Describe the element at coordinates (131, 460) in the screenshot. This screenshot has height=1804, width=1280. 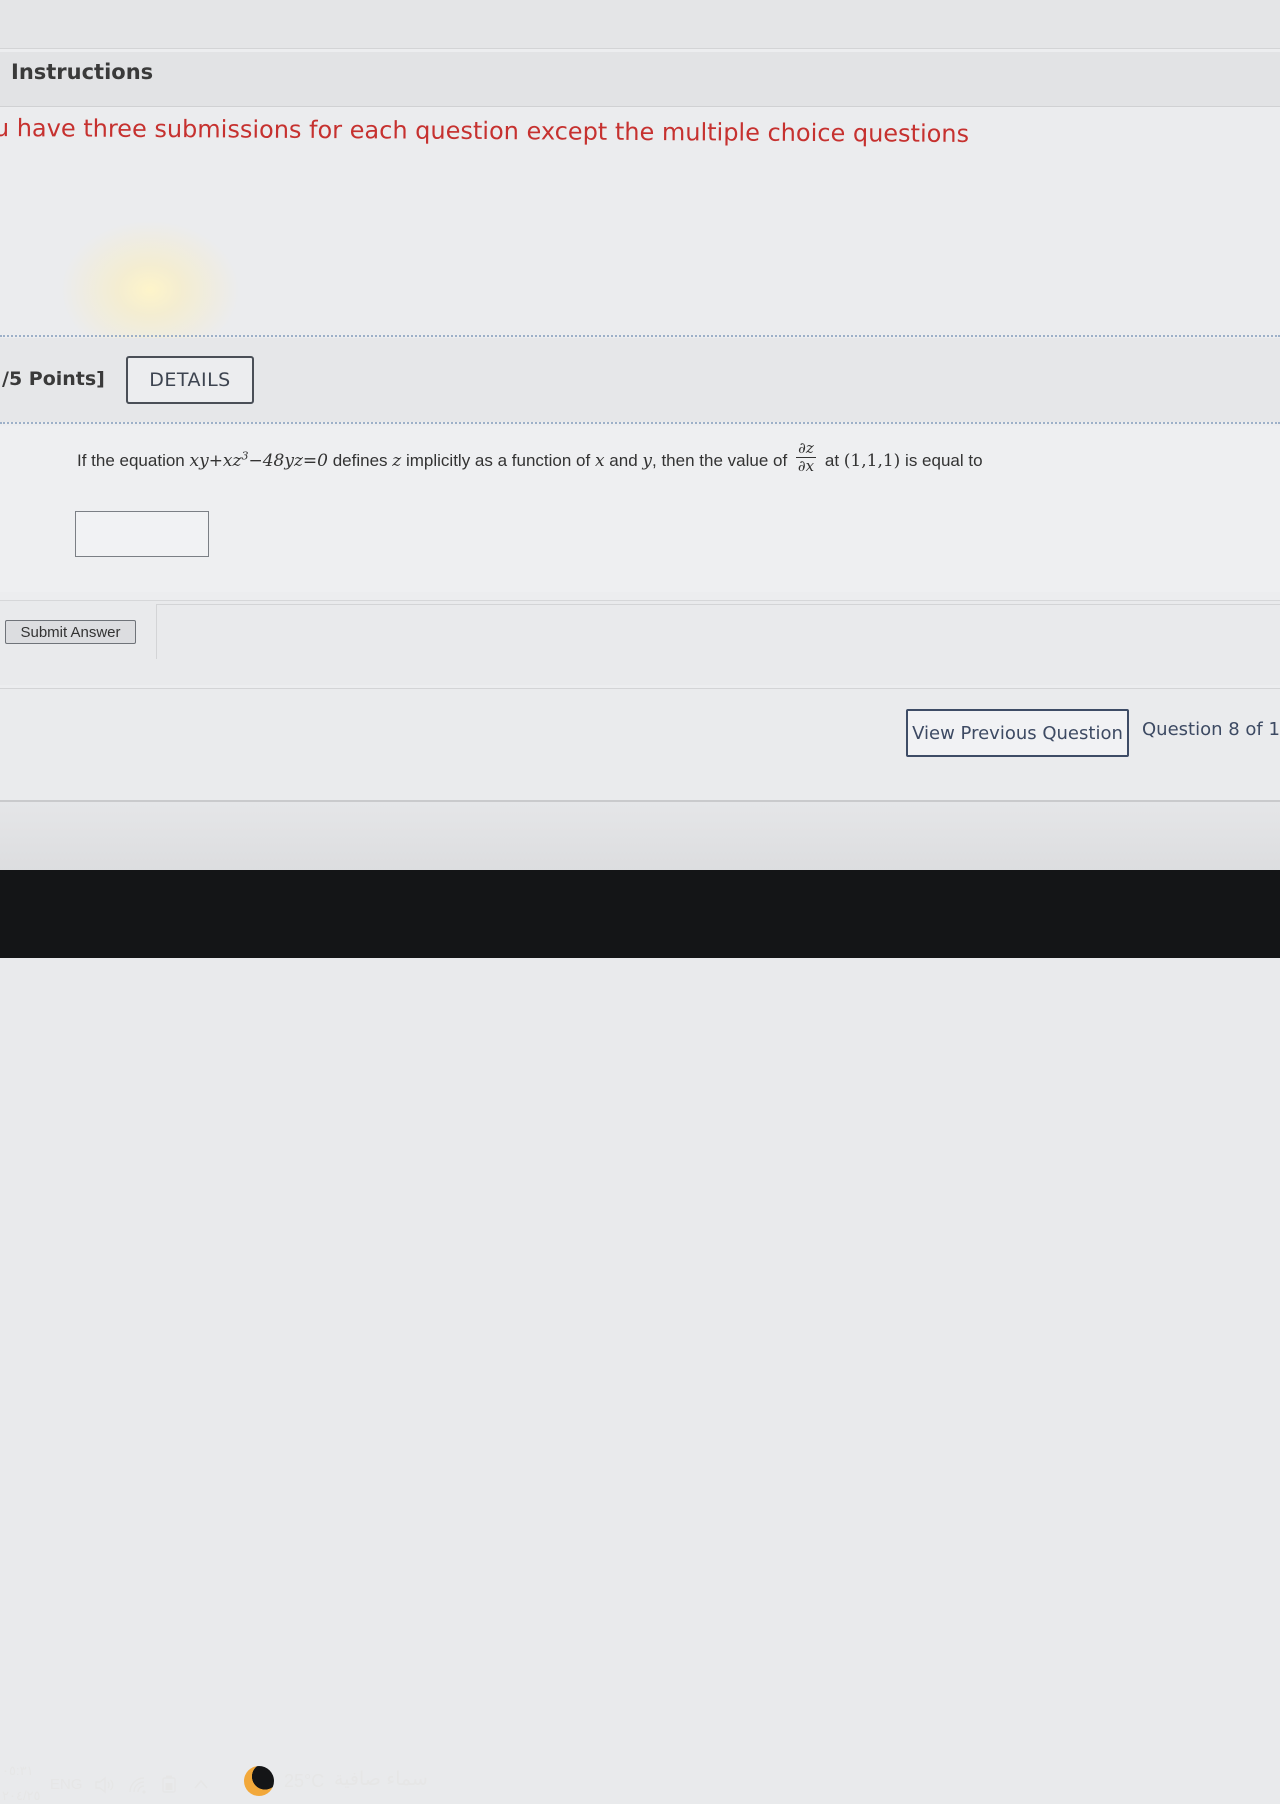
I see `question-prefix: If the equation` at that location.